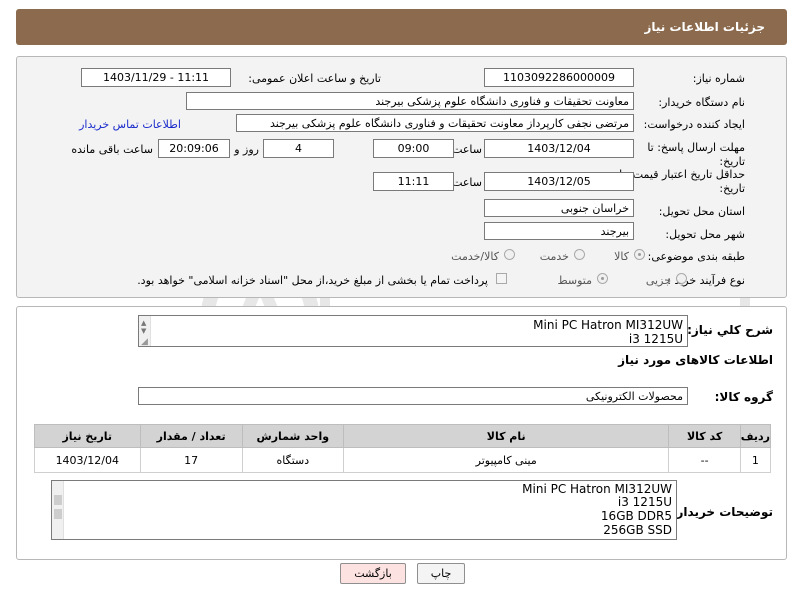 The height and width of the screenshot is (598, 789). Describe the element at coordinates (559, 231) in the screenshot. I see `city-field: بیرجند` at that location.